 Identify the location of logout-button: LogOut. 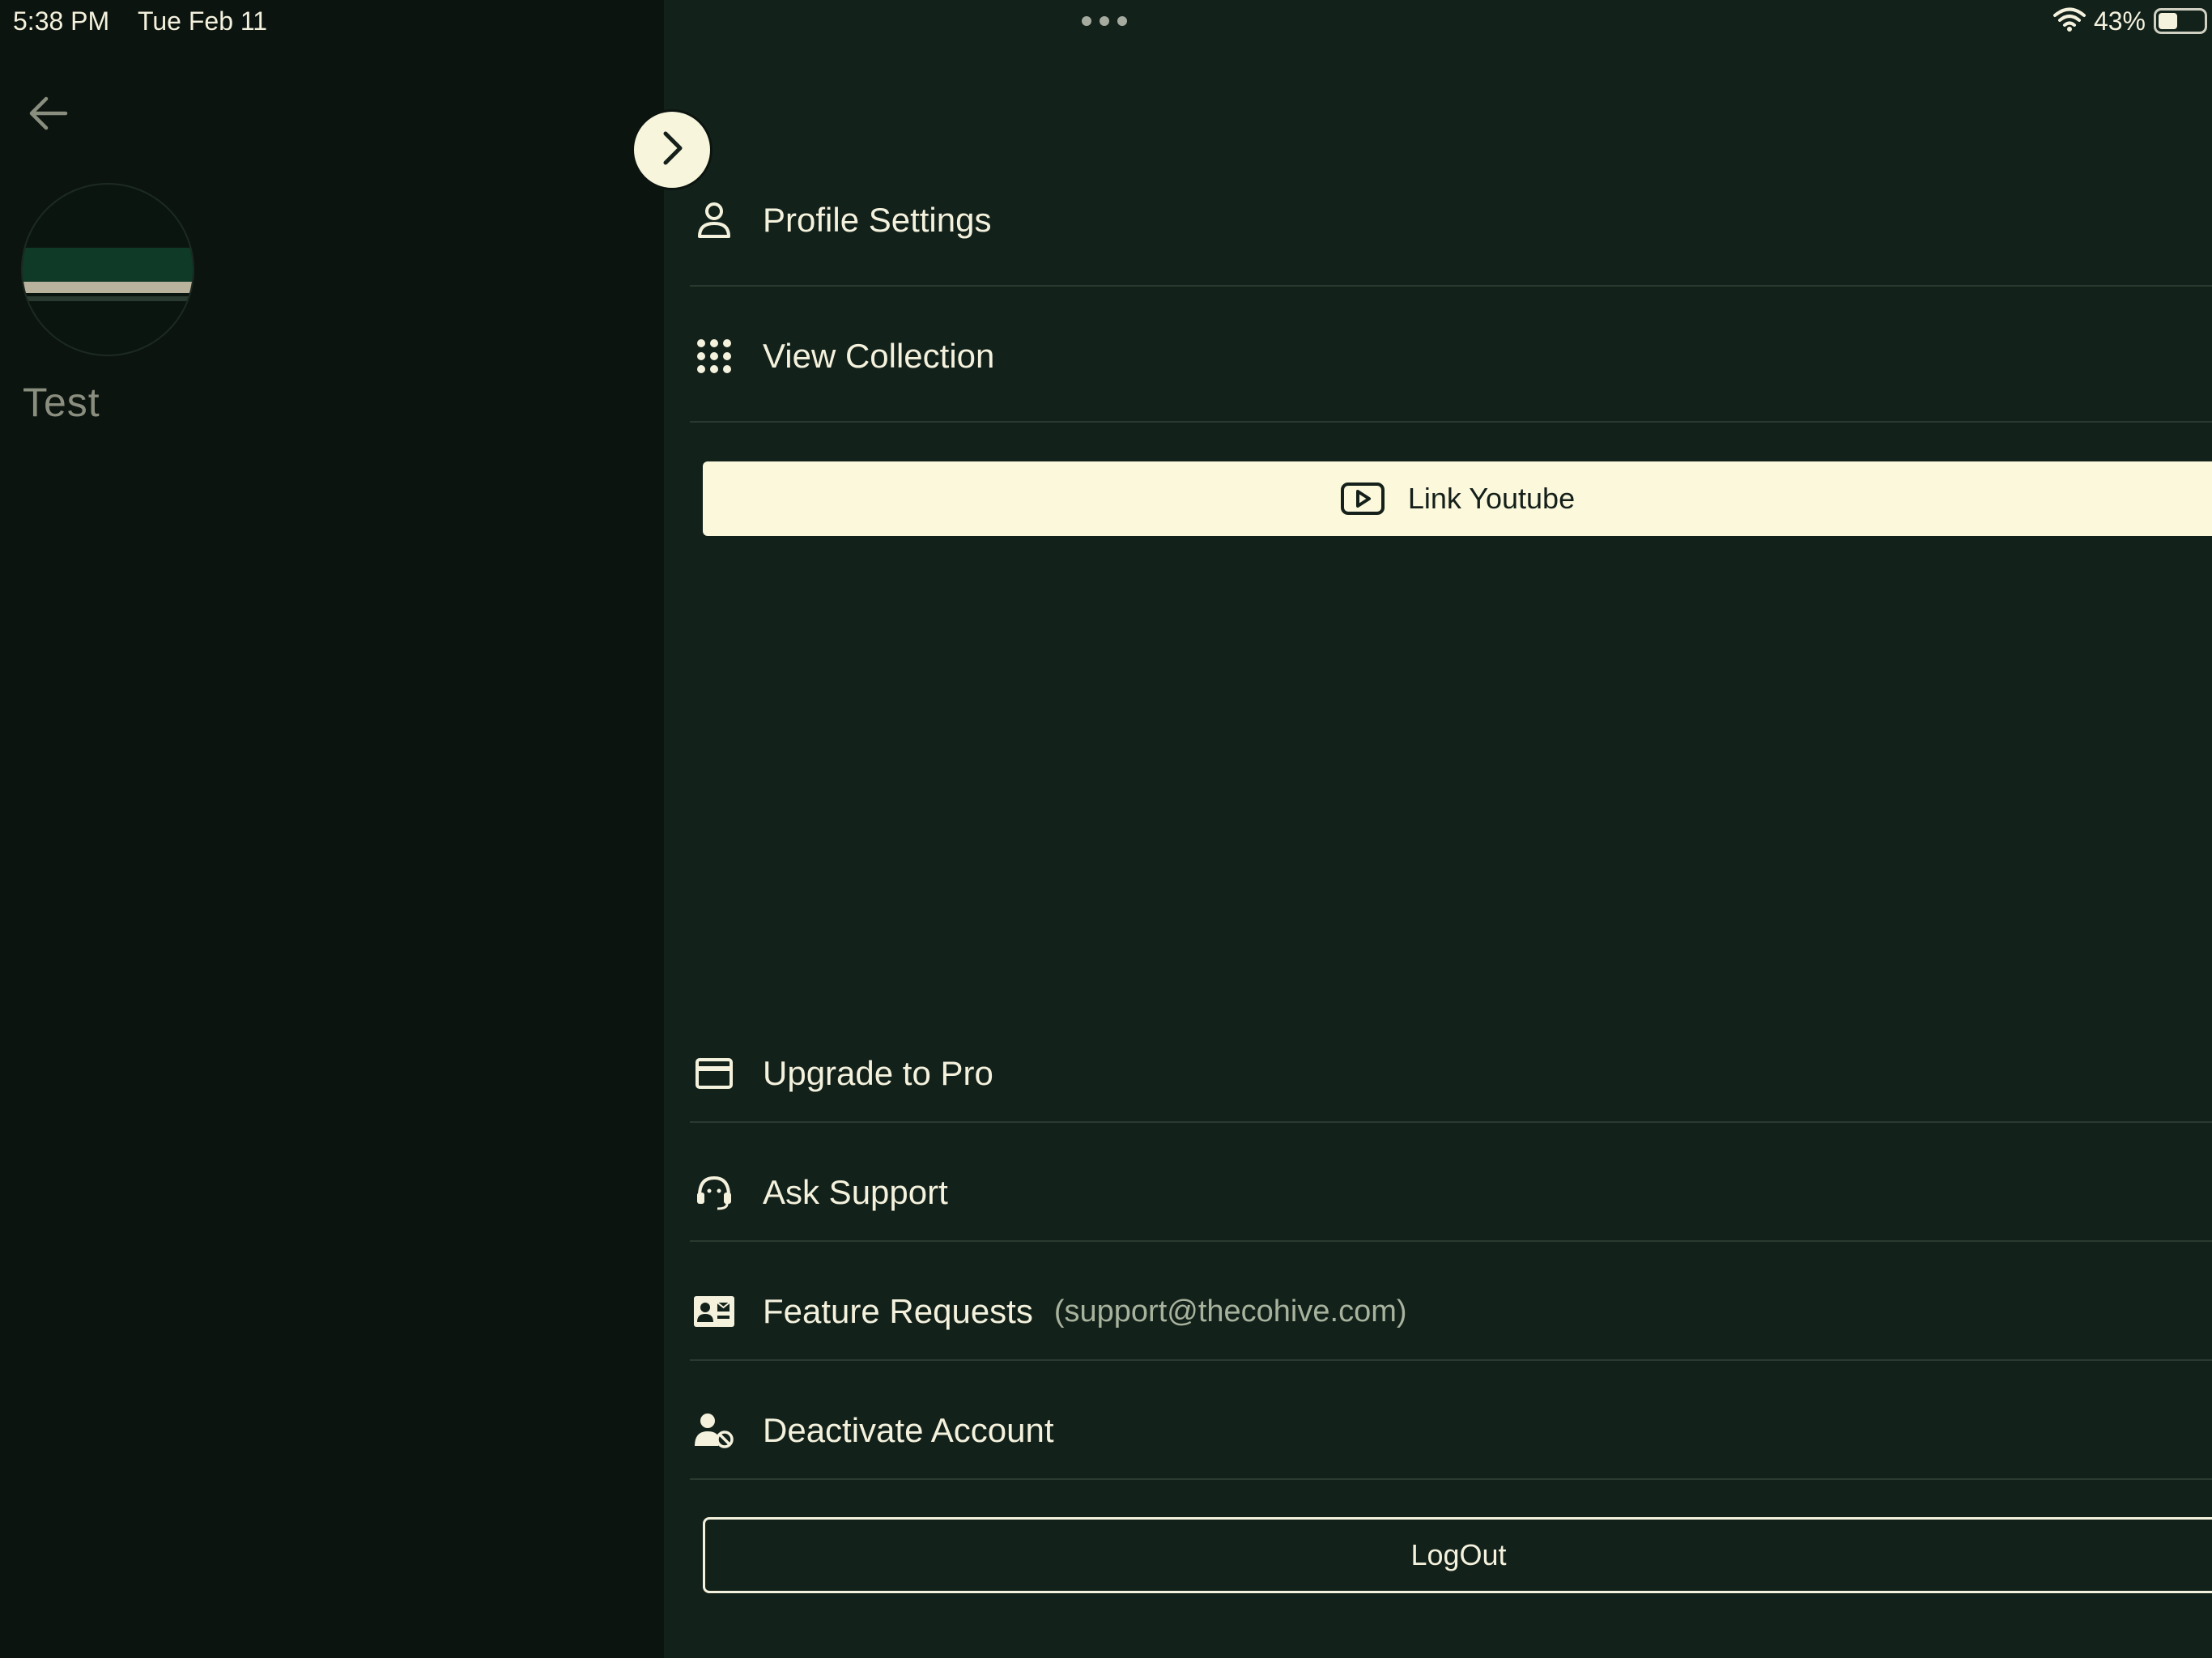
(1457, 1555).